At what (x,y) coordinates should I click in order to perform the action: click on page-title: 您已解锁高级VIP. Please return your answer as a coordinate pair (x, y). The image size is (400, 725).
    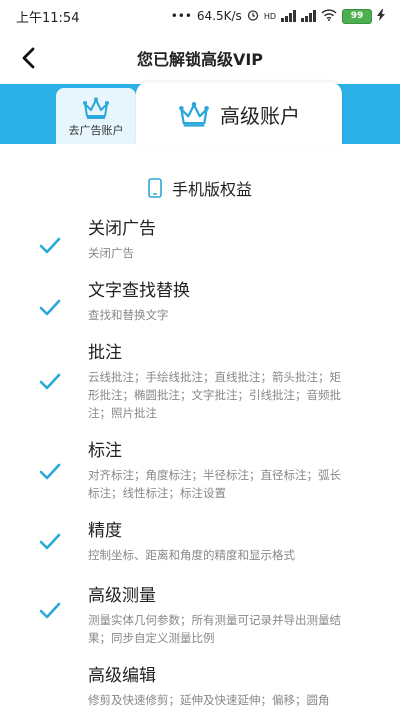
    Looking at the image, I should click on (200, 59).